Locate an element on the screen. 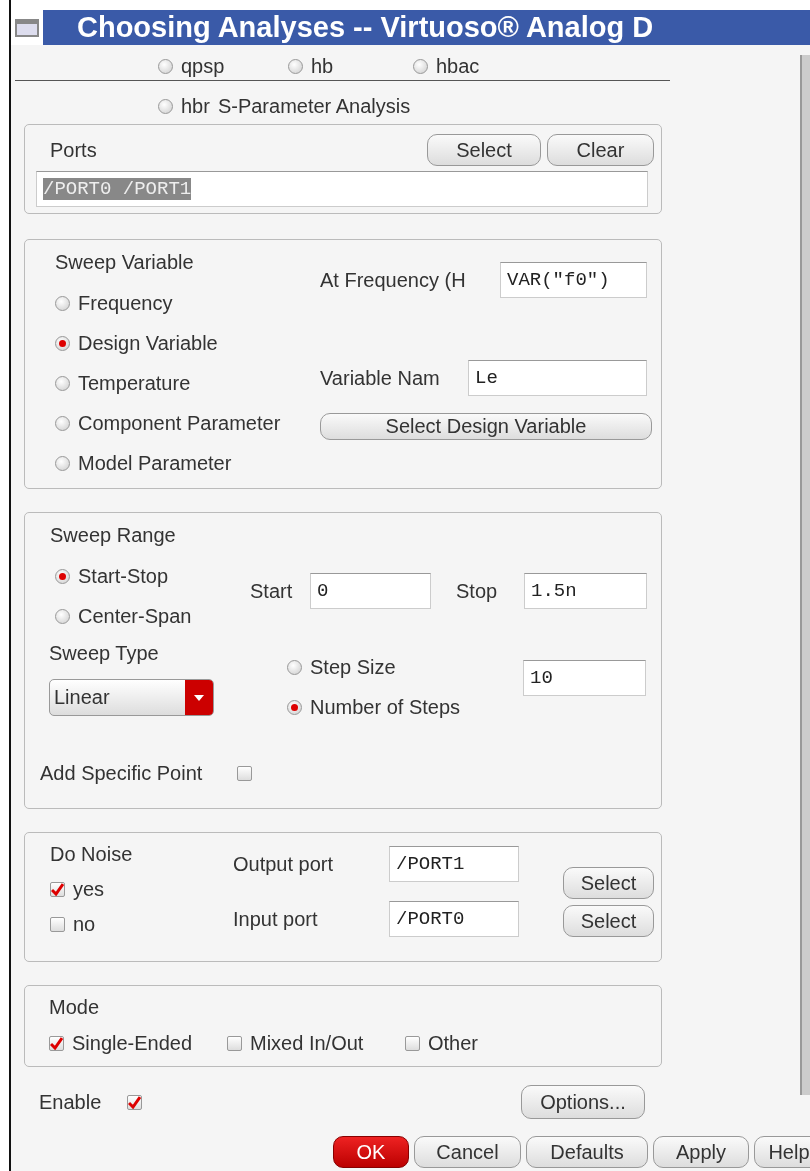  scrollbar is located at coordinates (805, 575).